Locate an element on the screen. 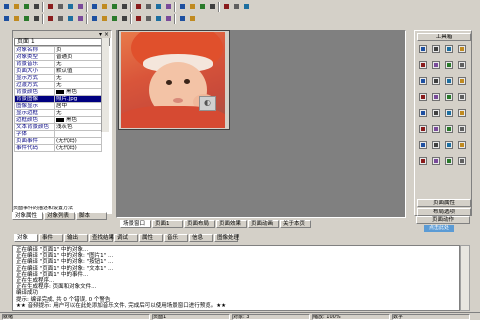 Image resolution: width=480 pixels, height=320 pixels. hotspot-icon is located at coordinates (449, 145).